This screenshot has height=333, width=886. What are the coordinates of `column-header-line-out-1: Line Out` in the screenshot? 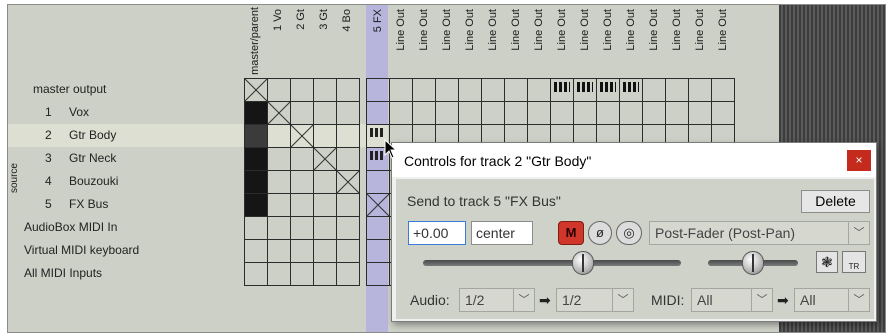 It's located at (401, 30).